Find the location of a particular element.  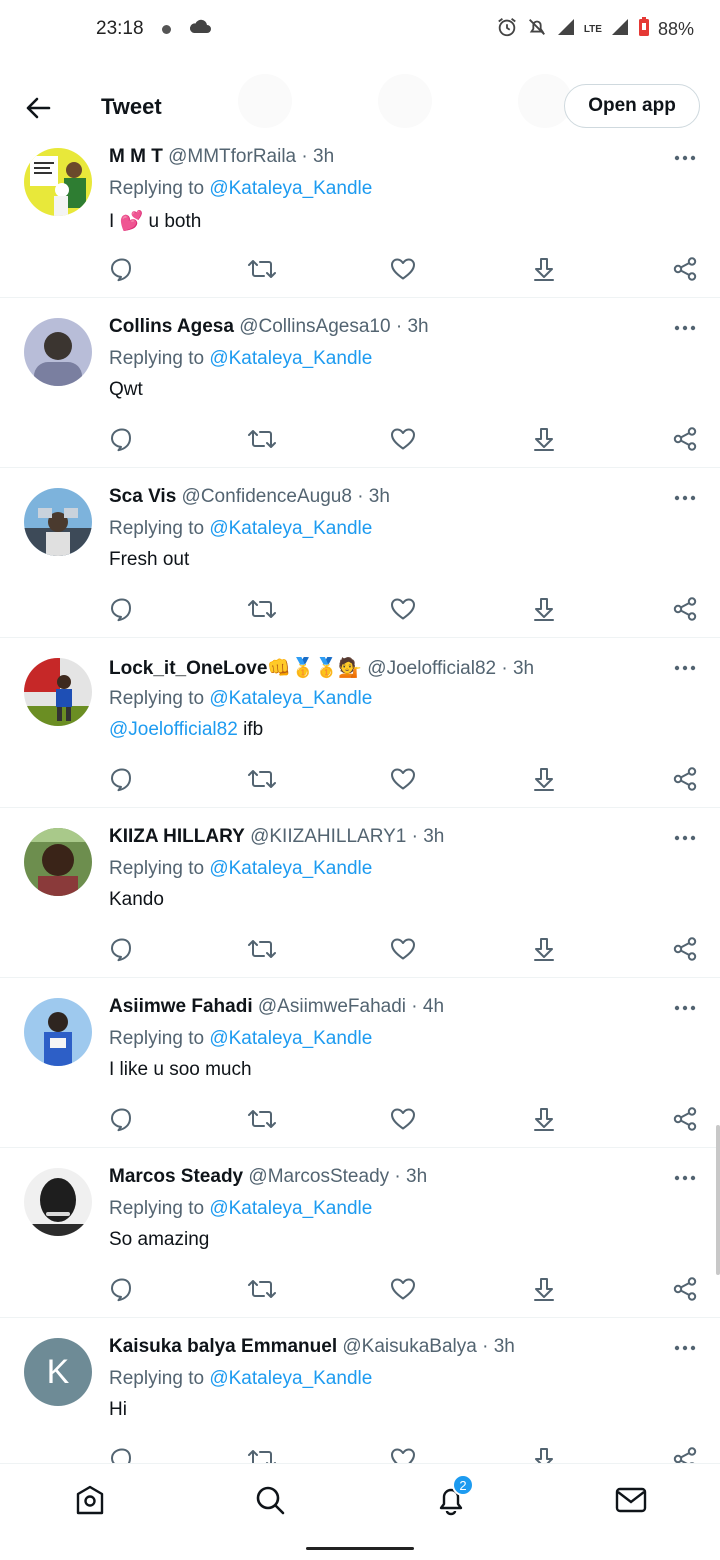

author-name: Kaisuka balya Emmanuel is located at coordinates (223, 1346).